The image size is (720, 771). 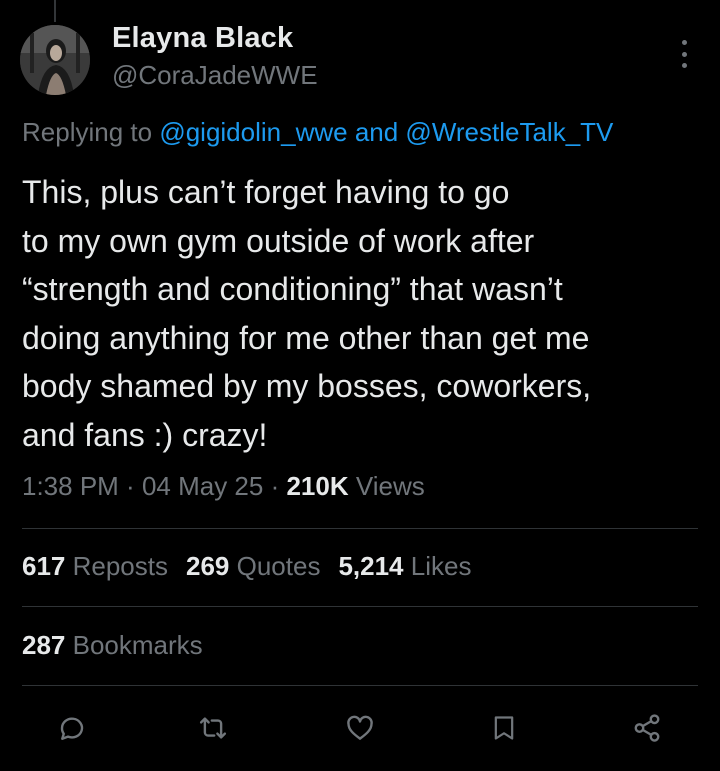 I want to click on bookmark-icon, so click(x=504, y=728).